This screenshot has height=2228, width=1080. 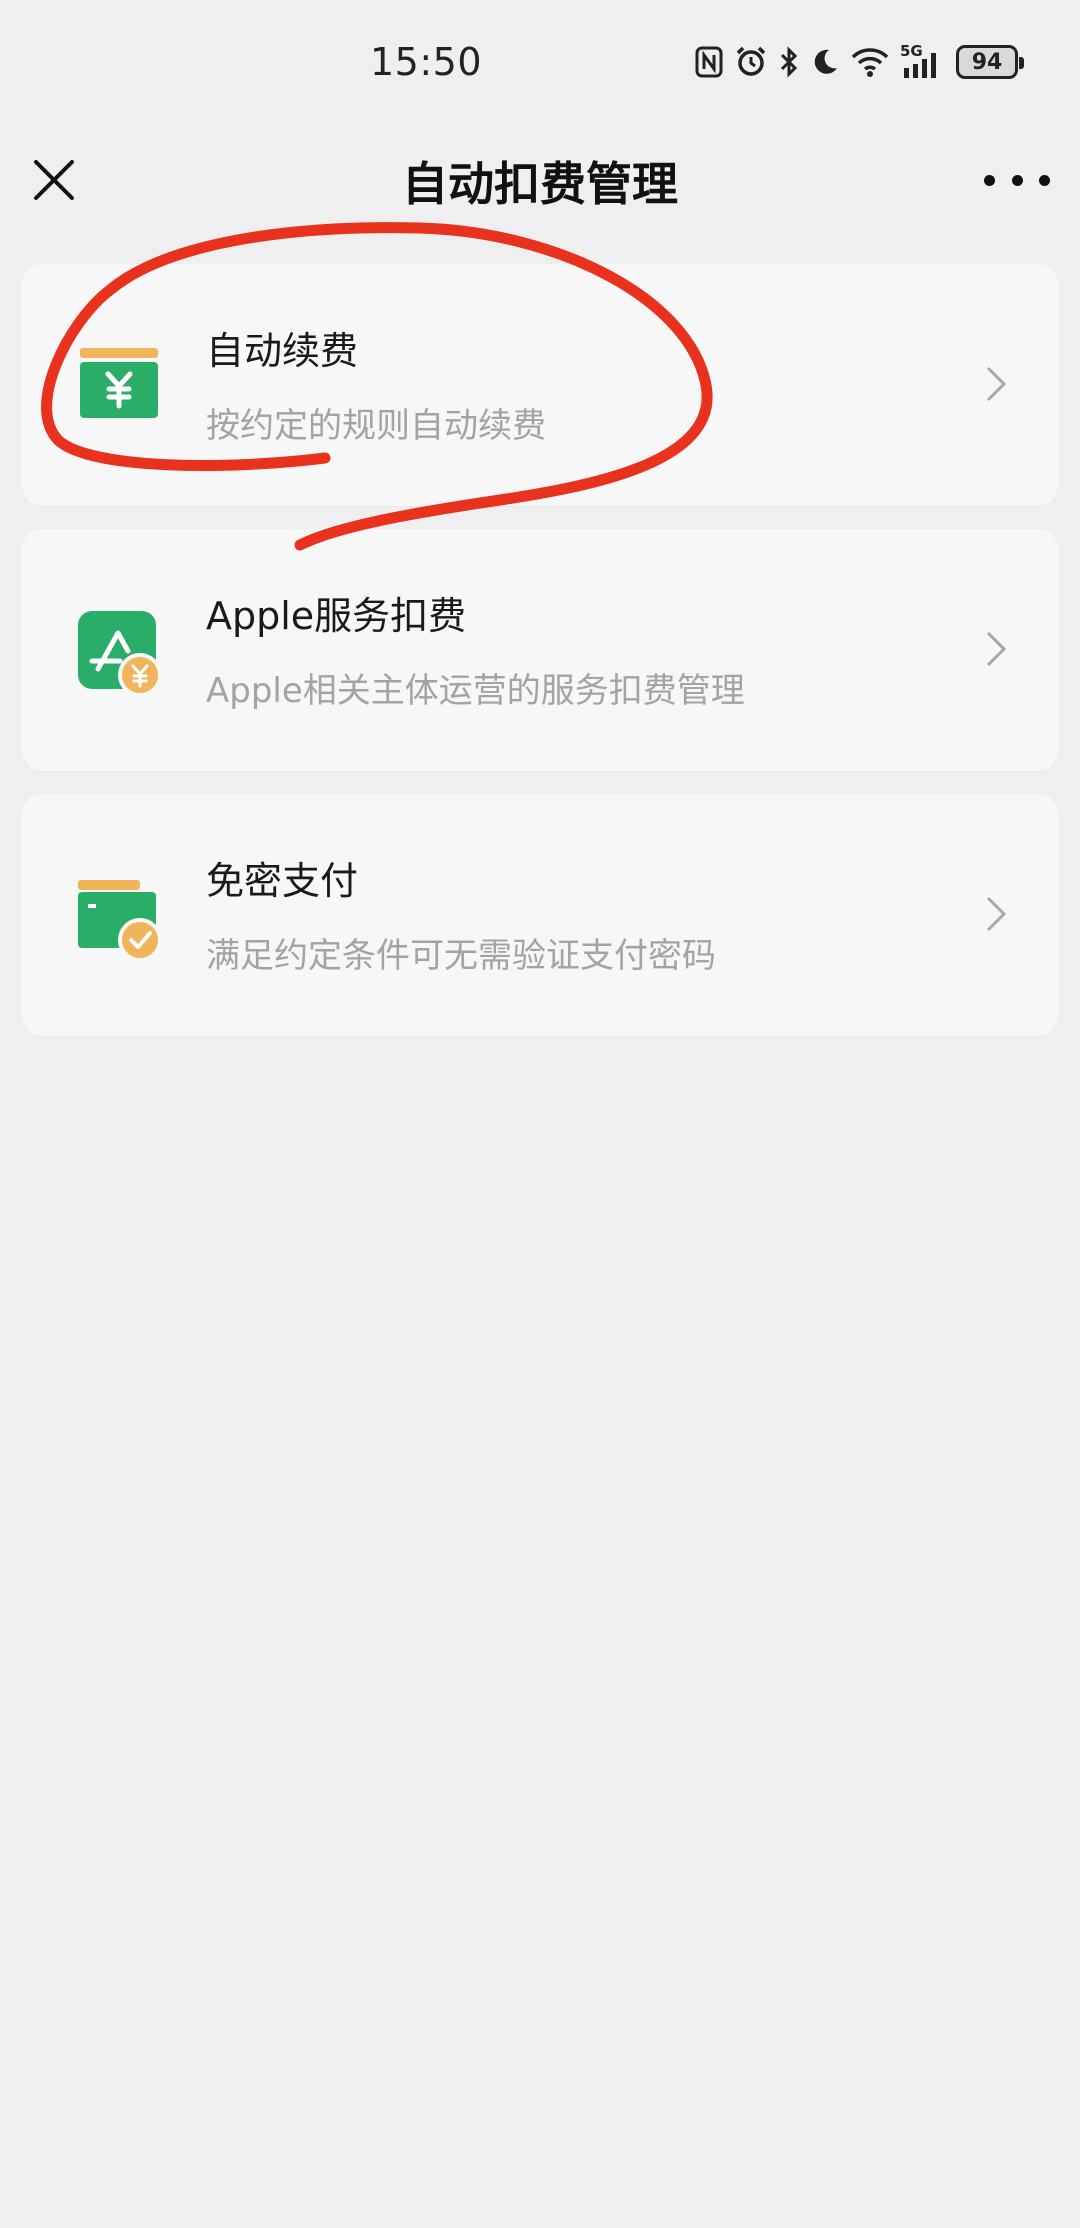 What do you see at coordinates (540, 385) in the screenshot?
I see `auto-renew-item: 自动续费 按约定的规则自动续费` at bounding box center [540, 385].